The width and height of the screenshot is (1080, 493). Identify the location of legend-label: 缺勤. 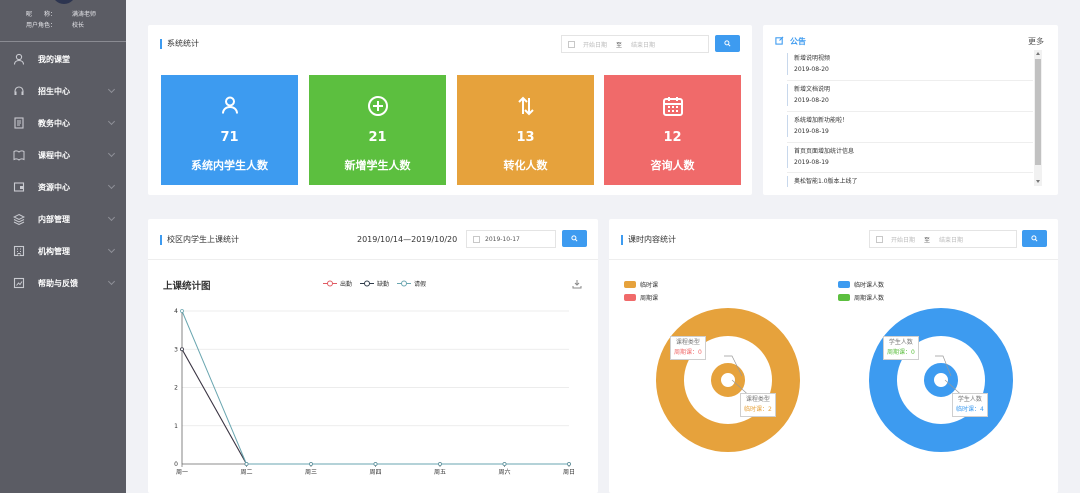
(383, 284).